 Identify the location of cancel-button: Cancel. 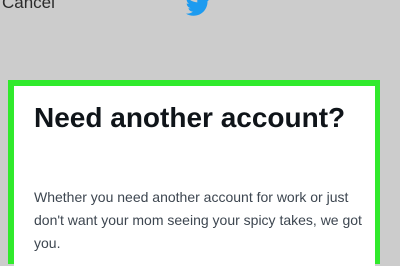
(28, 7).